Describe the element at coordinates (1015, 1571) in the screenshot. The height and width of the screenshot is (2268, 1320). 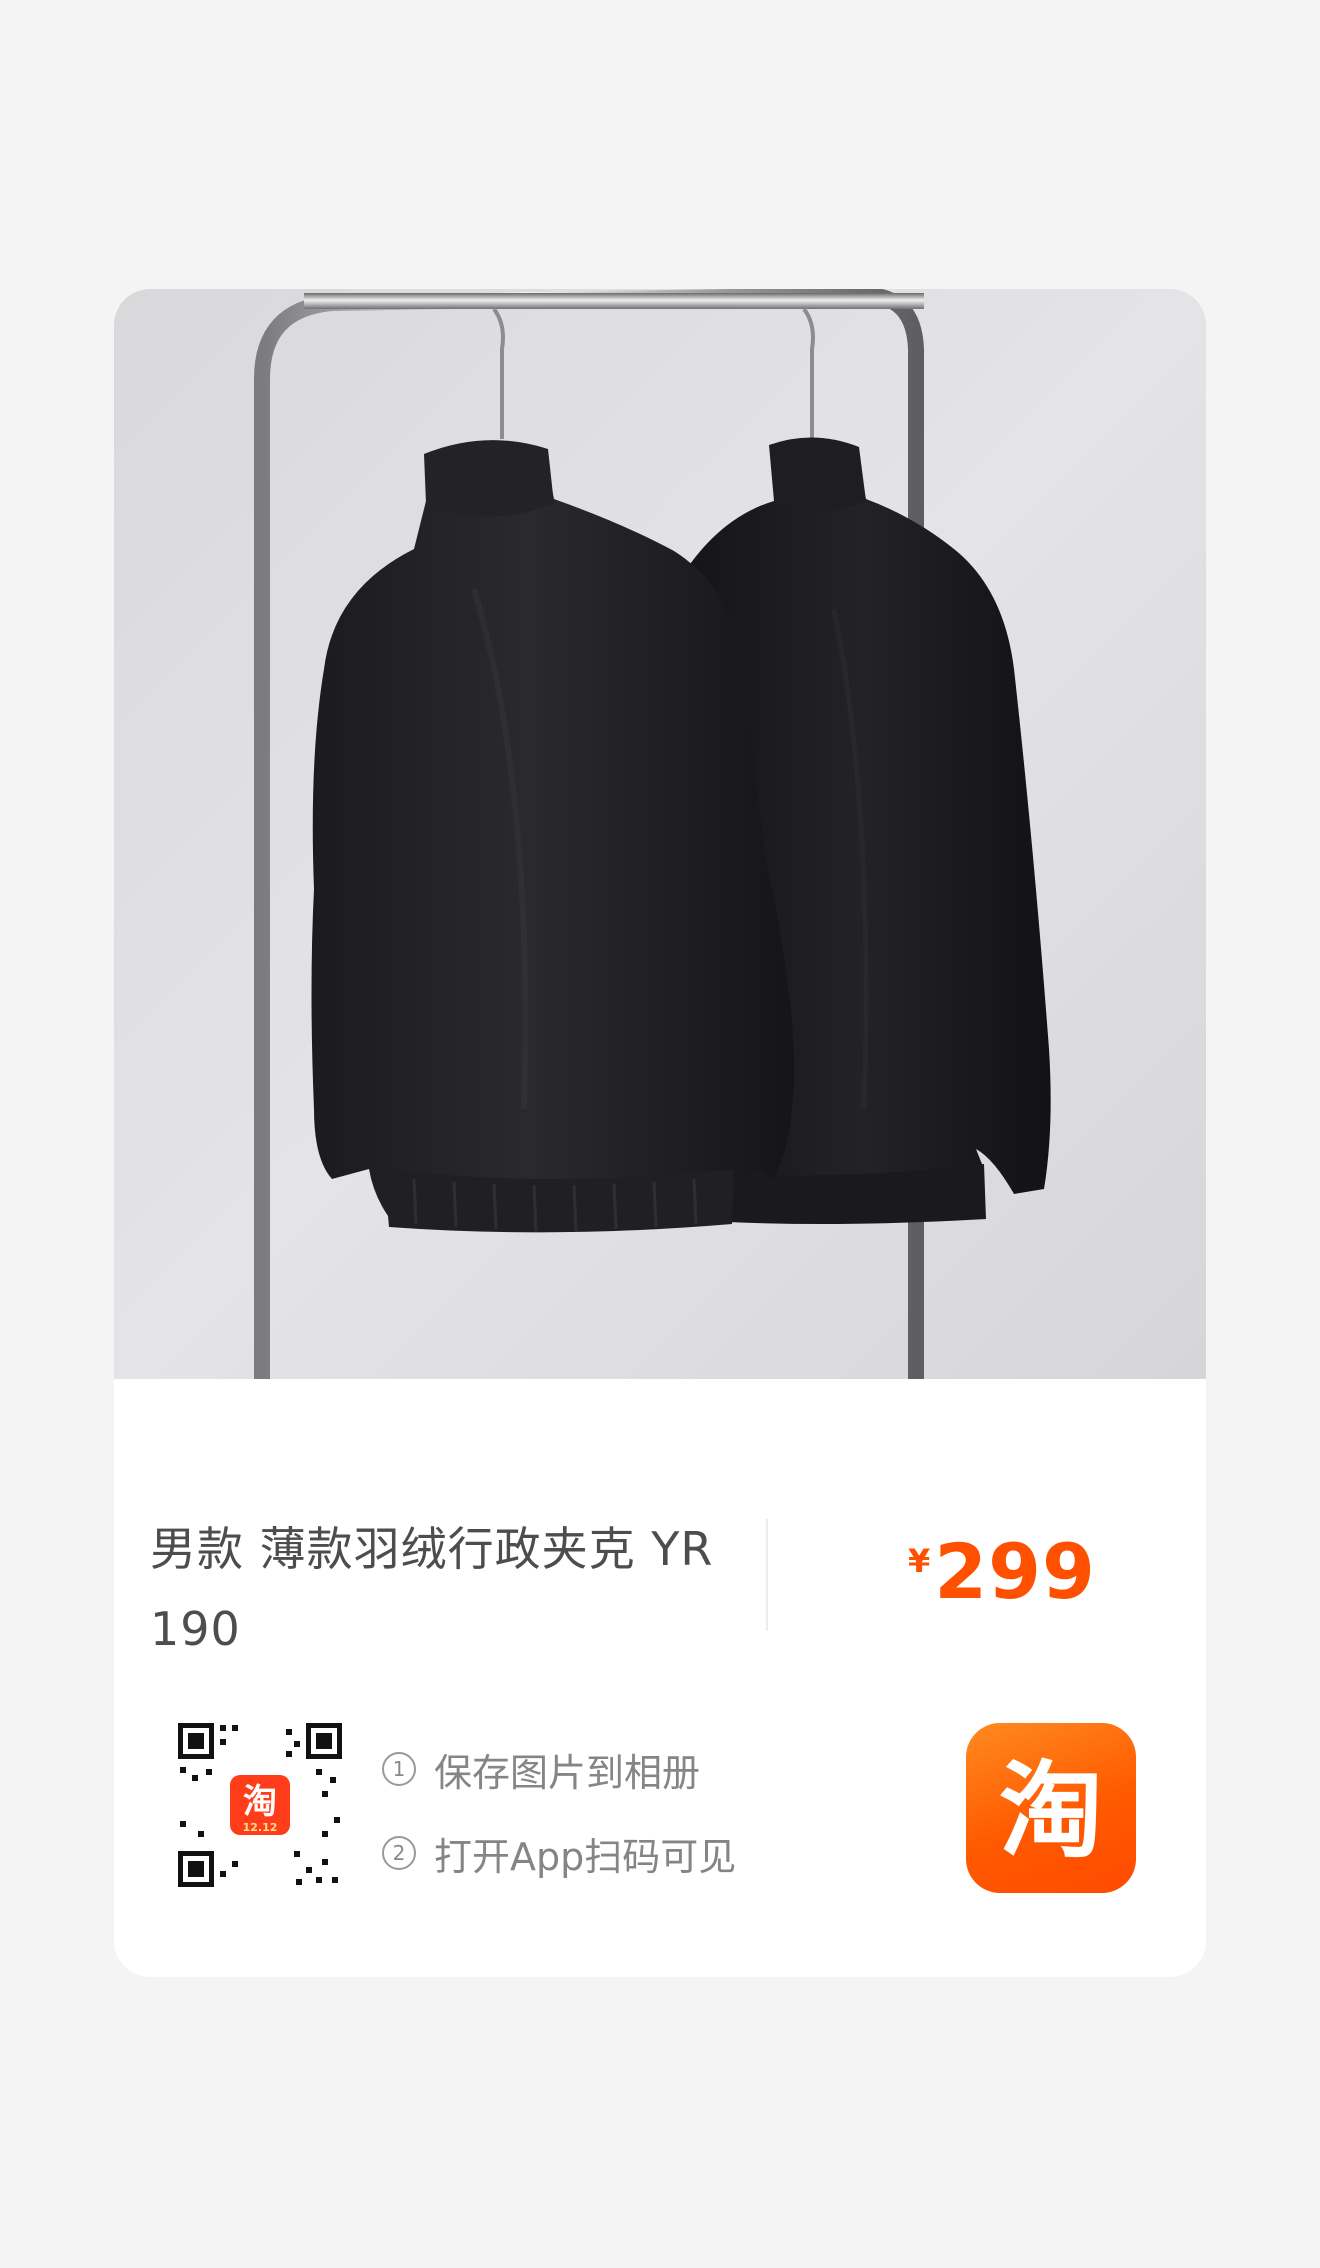
I see `price-amount: 299` at that location.